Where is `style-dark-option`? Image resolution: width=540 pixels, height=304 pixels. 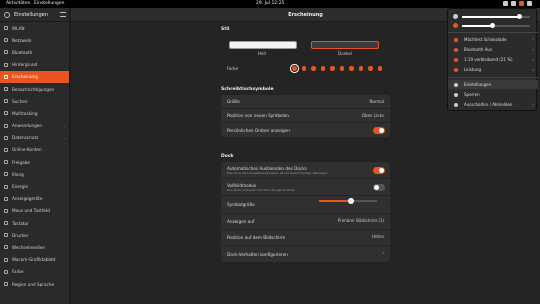 style-dark-option is located at coordinates (345, 45).